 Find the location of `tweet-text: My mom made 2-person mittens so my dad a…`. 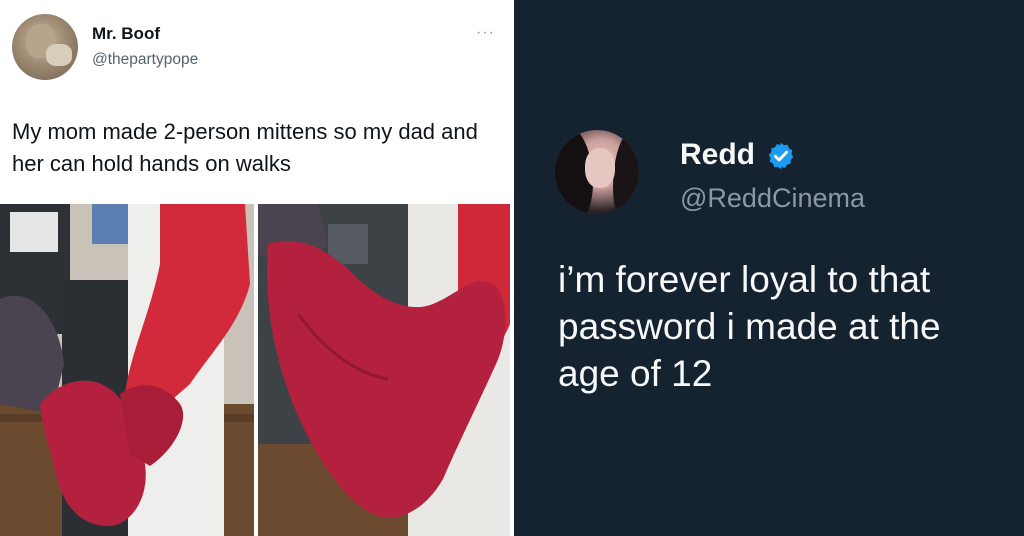

tweet-text: My mom made 2-person mittens so my dad a… is located at coordinates (245, 147).